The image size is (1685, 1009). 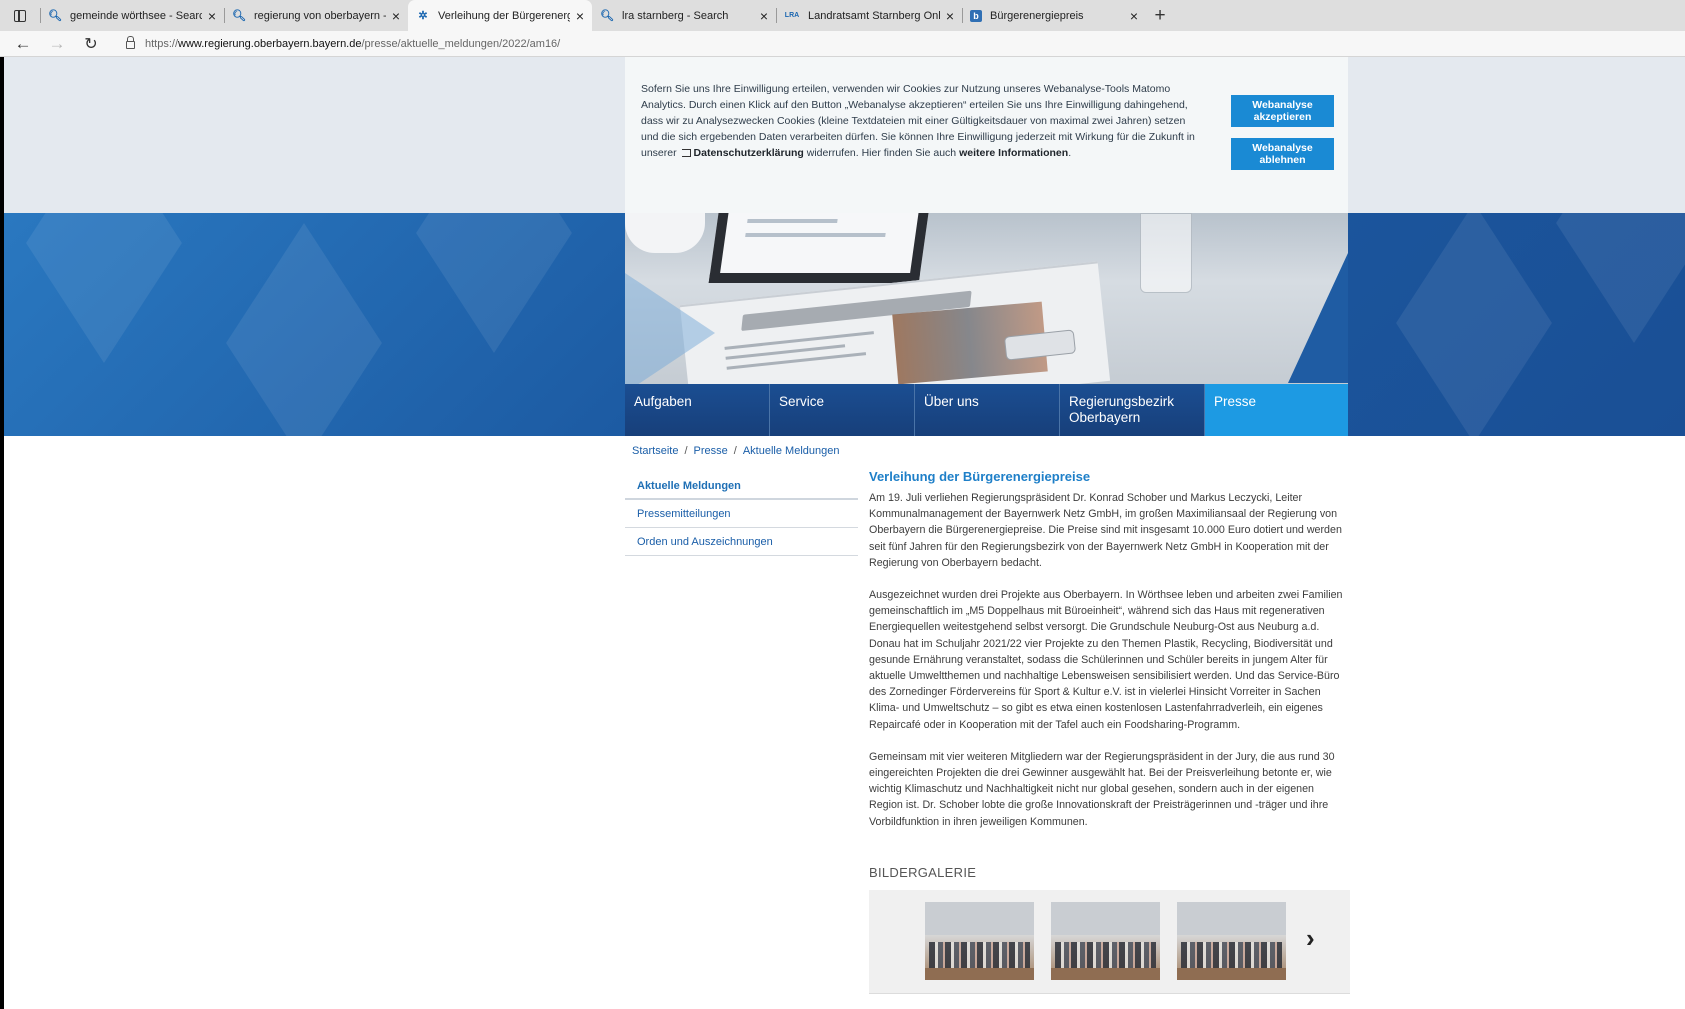 I want to click on nav-item-service: Service, so click(x=842, y=410).